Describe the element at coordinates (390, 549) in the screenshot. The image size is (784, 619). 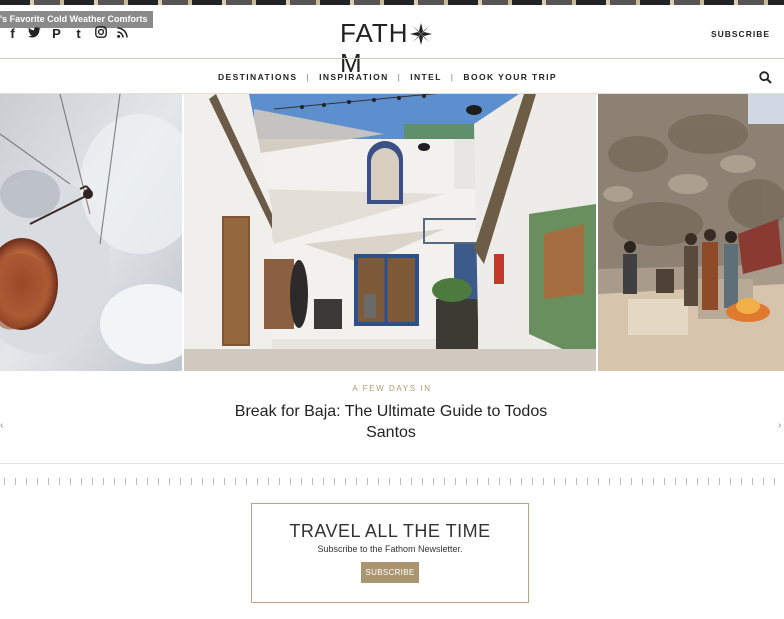
I see `newsletter-subtitle: Subscribe to the Fathom Newsletter.` at that location.